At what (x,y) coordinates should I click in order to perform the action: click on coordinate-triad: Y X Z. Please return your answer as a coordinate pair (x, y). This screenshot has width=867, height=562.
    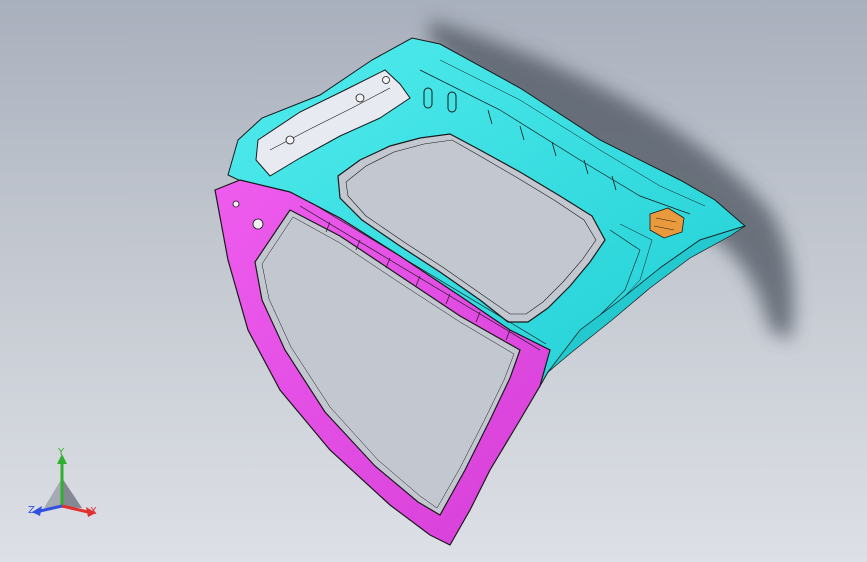
    Looking at the image, I should click on (64, 484).